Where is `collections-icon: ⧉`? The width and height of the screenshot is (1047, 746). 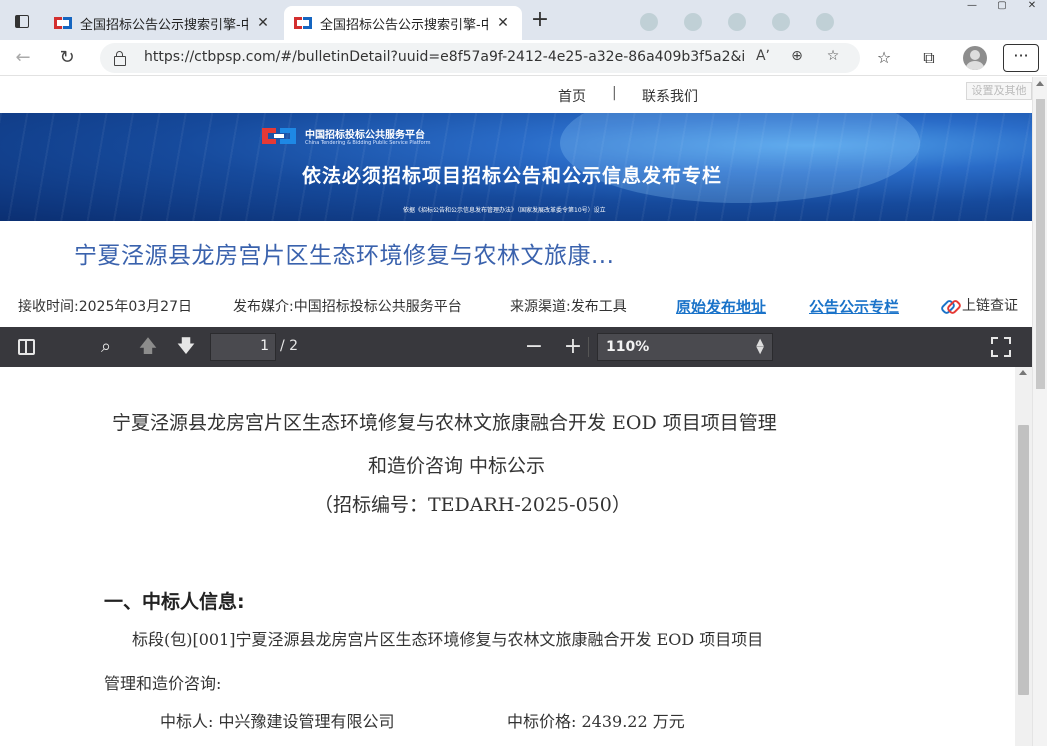 collections-icon: ⧉ is located at coordinates (929, 58).